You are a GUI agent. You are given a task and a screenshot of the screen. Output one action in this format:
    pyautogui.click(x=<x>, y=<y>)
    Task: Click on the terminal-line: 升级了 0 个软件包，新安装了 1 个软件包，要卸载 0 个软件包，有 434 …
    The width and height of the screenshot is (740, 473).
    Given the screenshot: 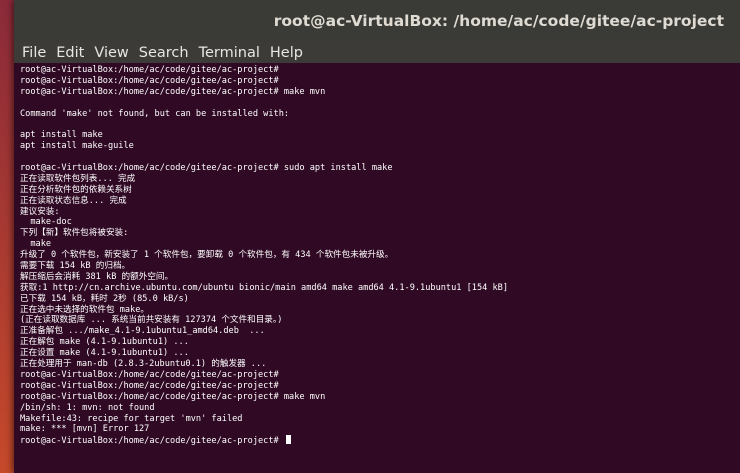 What is the action you would take?
    pyautogui.click(x=207, y=255)
    